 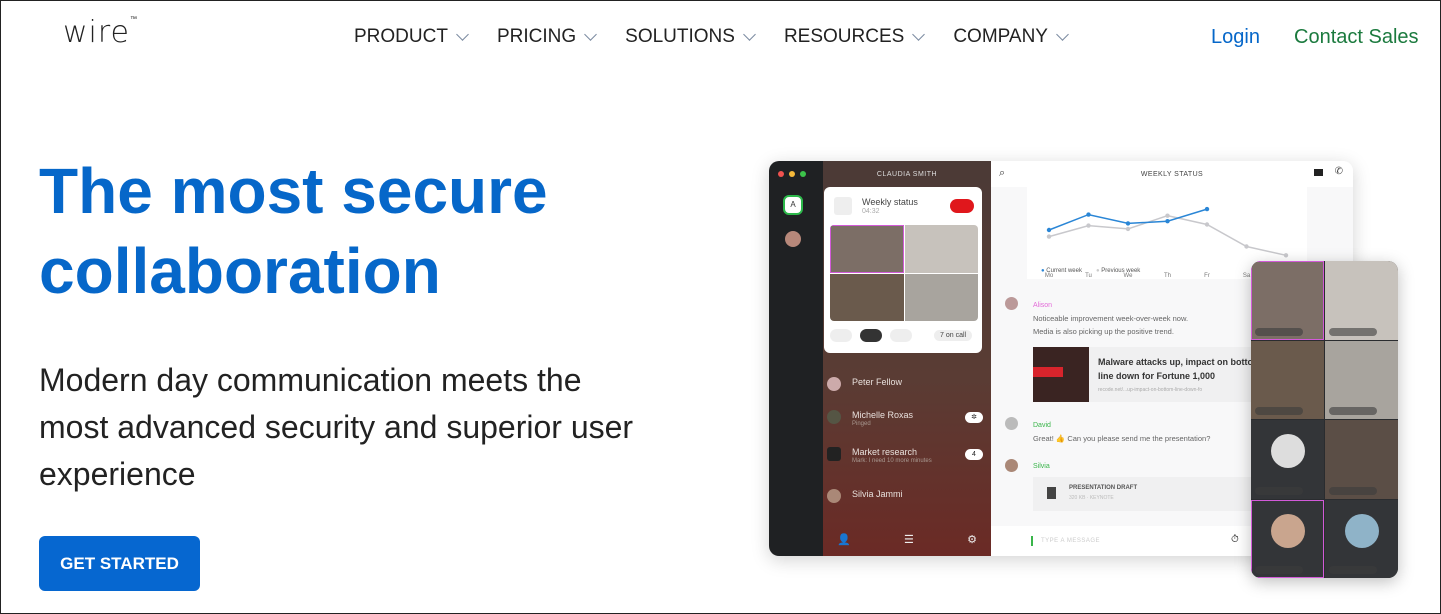 What do you see at coordinates (1235, 37) in the screenshot?
I see `login-link: Login` at bounding box center [1235, 37].